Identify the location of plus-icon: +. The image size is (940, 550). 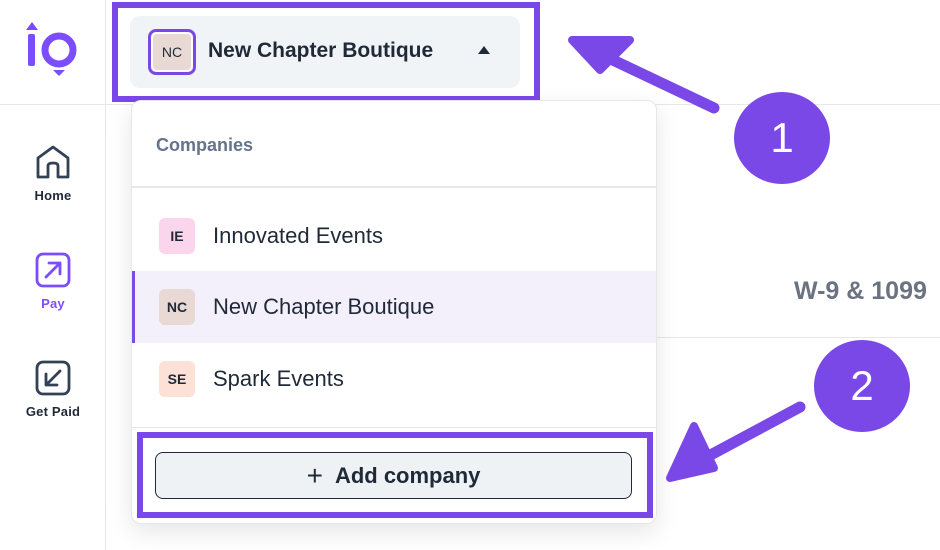
(314, 475).